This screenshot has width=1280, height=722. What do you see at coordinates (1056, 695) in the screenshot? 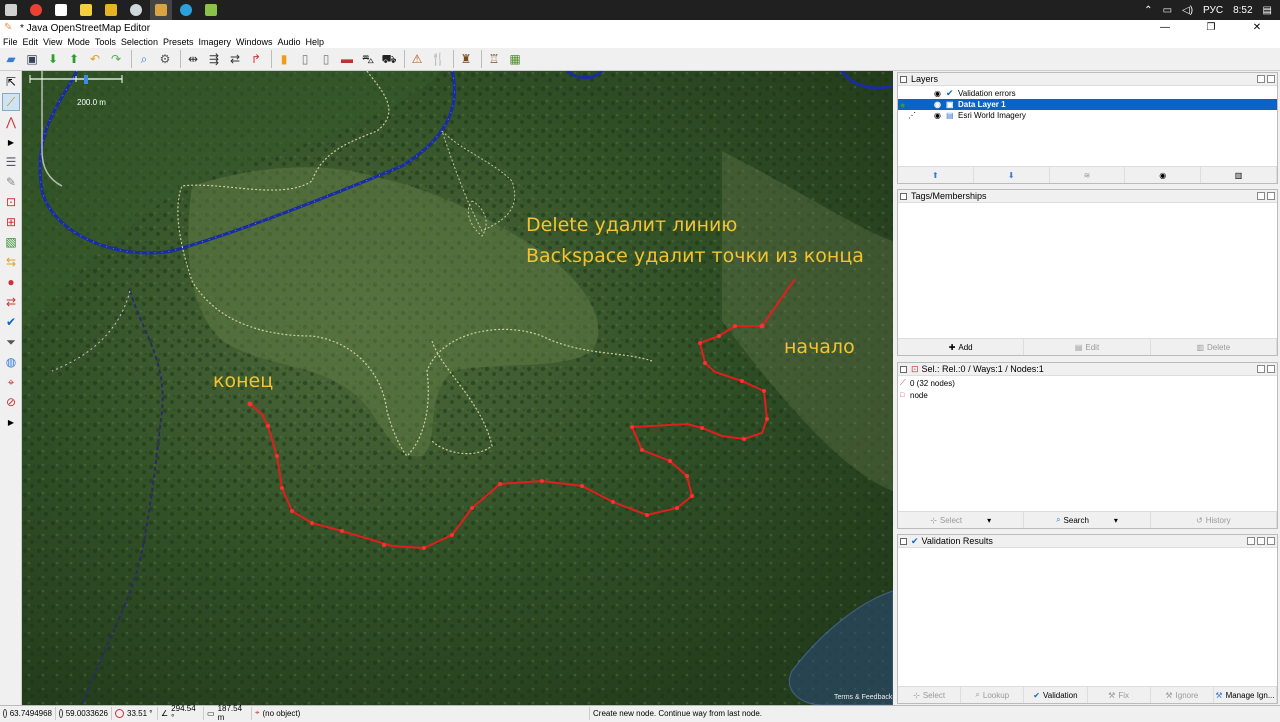
I see `validation-button: ✔ Validation` at bounding box center [1056, 695].